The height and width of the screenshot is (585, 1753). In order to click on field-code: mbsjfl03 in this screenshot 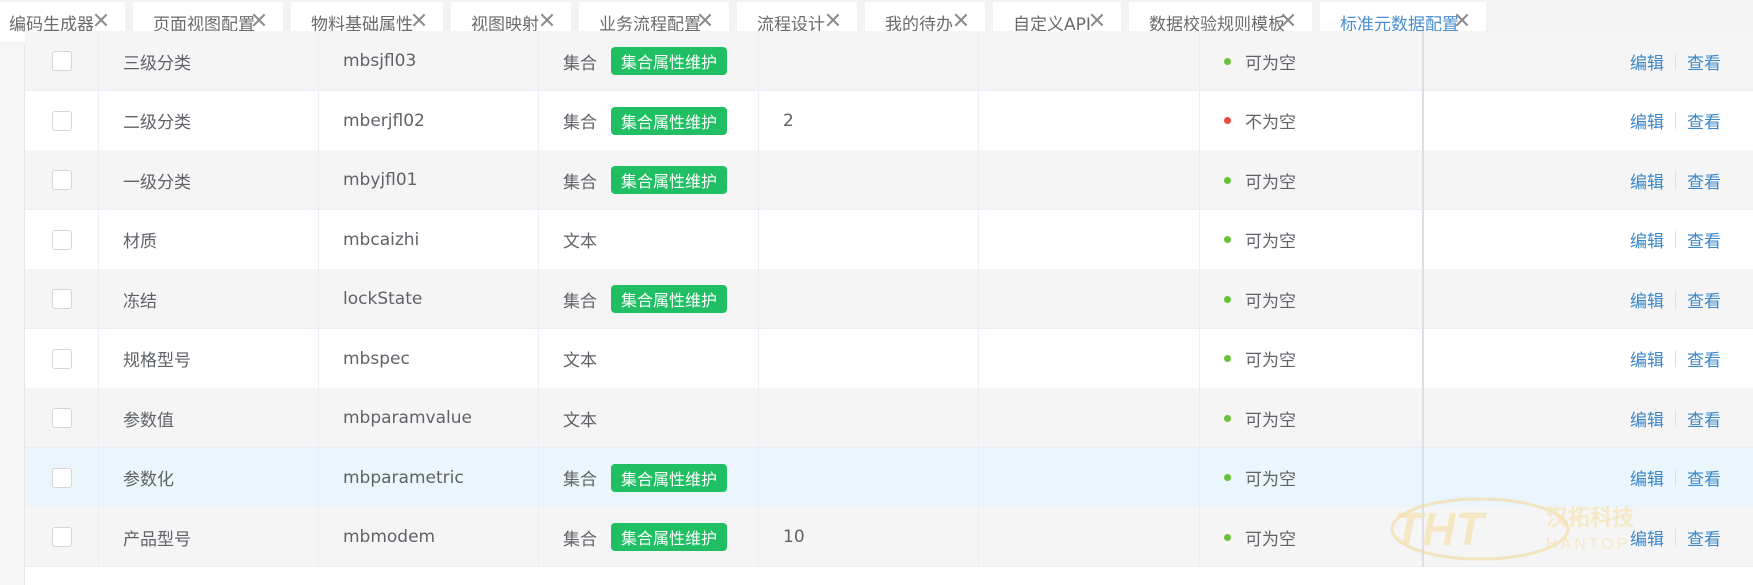, I will do `click(380, 61)`.